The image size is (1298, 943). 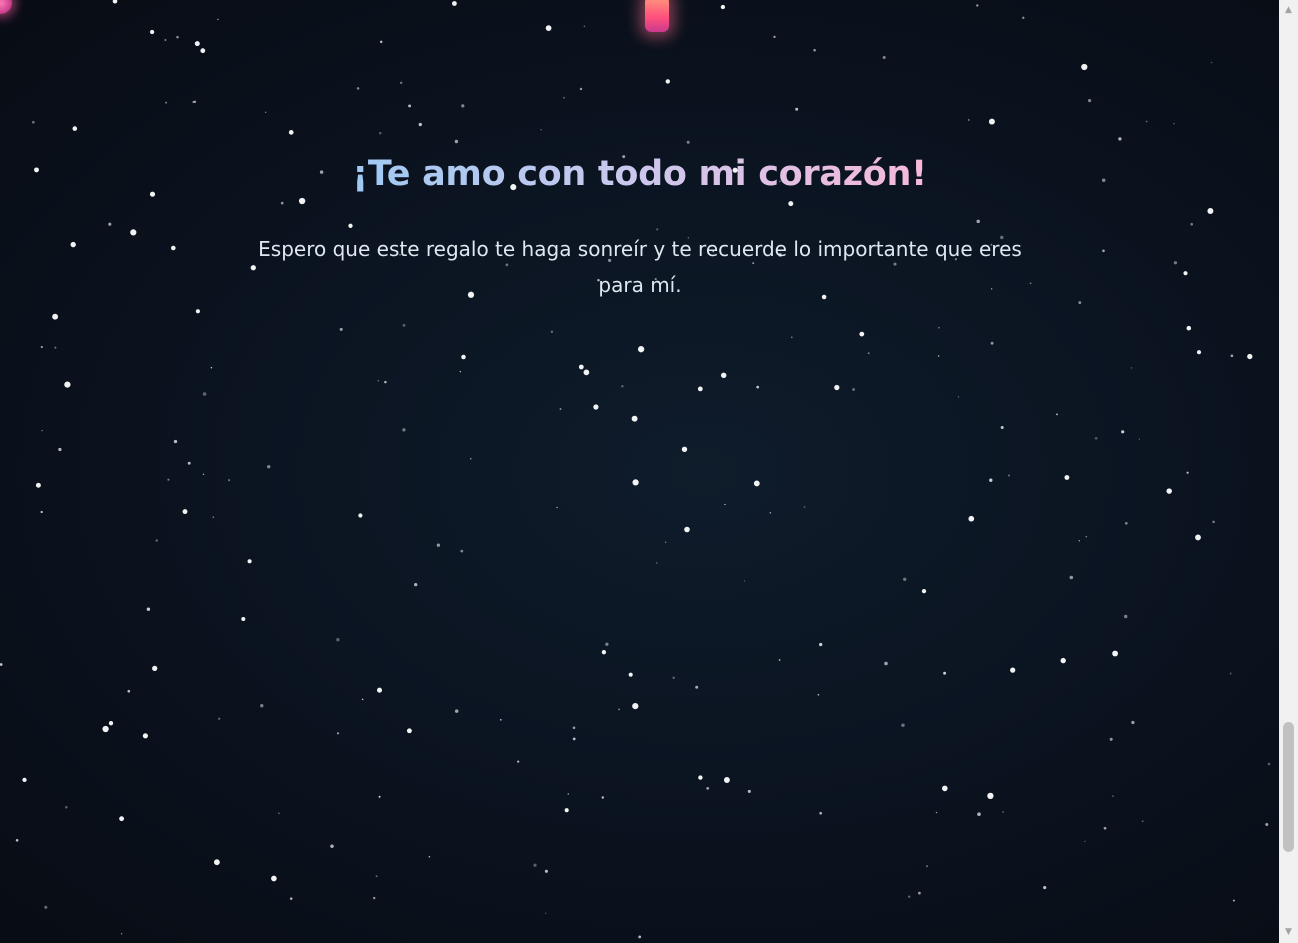 I want to click on scroll-up-arrow-icon: ▲, so click(x=1288, y=10).